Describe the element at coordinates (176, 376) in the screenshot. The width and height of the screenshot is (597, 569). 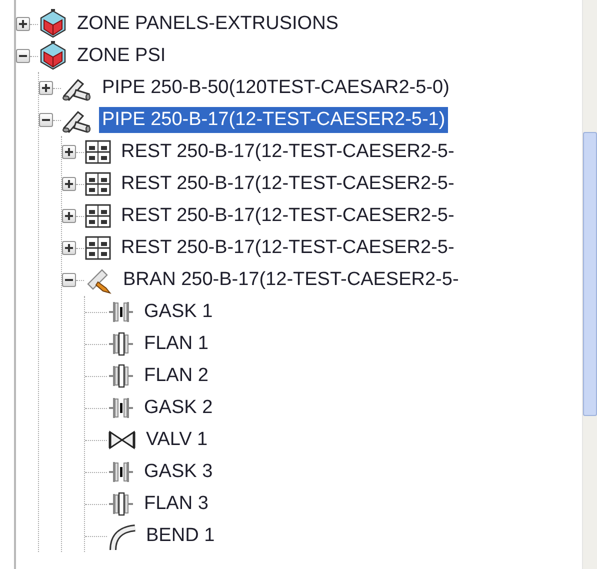
I see `tree-item: FLAN 2` at that location.